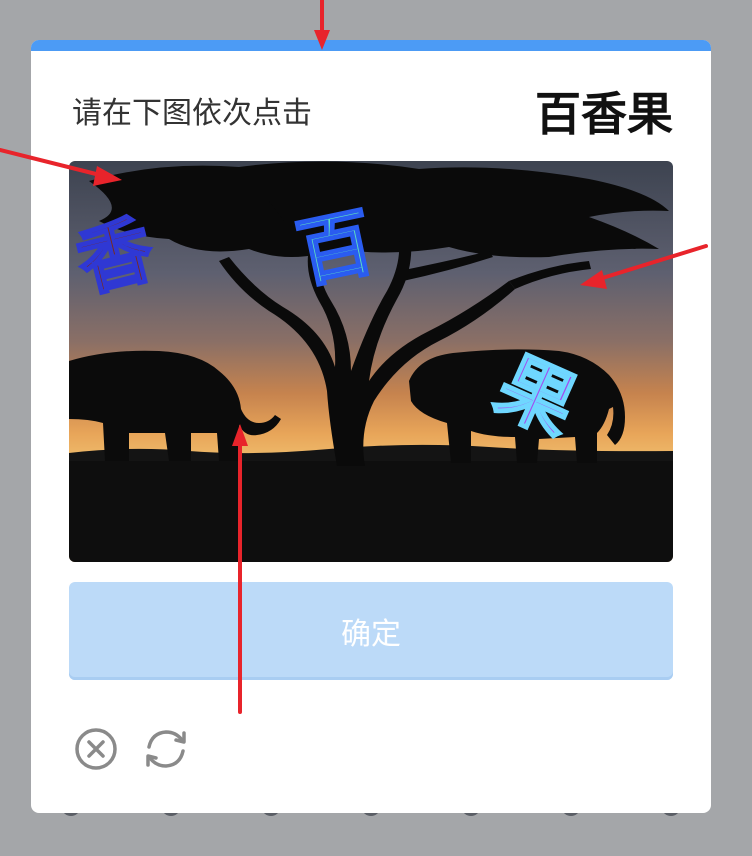 This screenshot has width=752, height=856. What do you see at coordinates (604, 114) in the screenshot?
I see `target-characters: 百香果` at bounding box center [604, 114].